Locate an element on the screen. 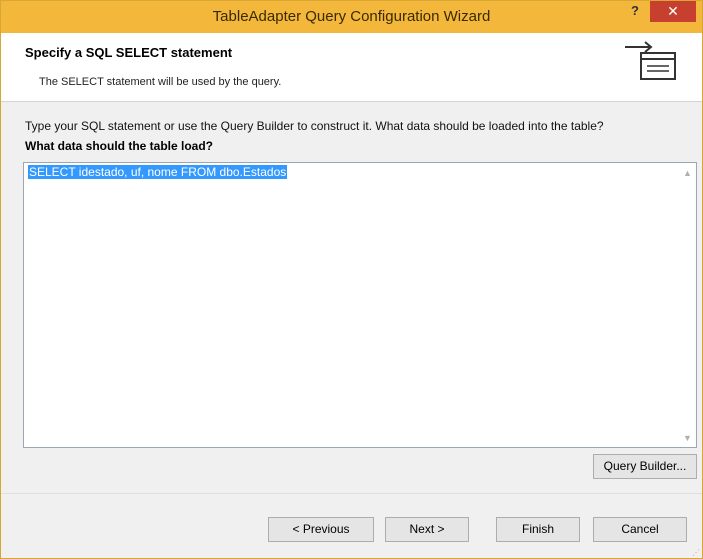 The height and width of the screenshot is (559, 703). close-button: ✕ is located at coordinates (673, 11).